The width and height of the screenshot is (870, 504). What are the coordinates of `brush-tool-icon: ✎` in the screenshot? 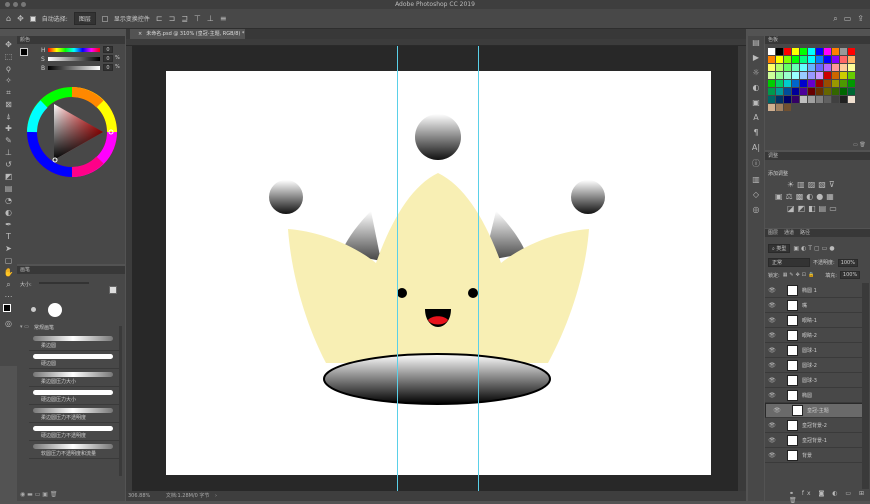 It's located at (8, 140).